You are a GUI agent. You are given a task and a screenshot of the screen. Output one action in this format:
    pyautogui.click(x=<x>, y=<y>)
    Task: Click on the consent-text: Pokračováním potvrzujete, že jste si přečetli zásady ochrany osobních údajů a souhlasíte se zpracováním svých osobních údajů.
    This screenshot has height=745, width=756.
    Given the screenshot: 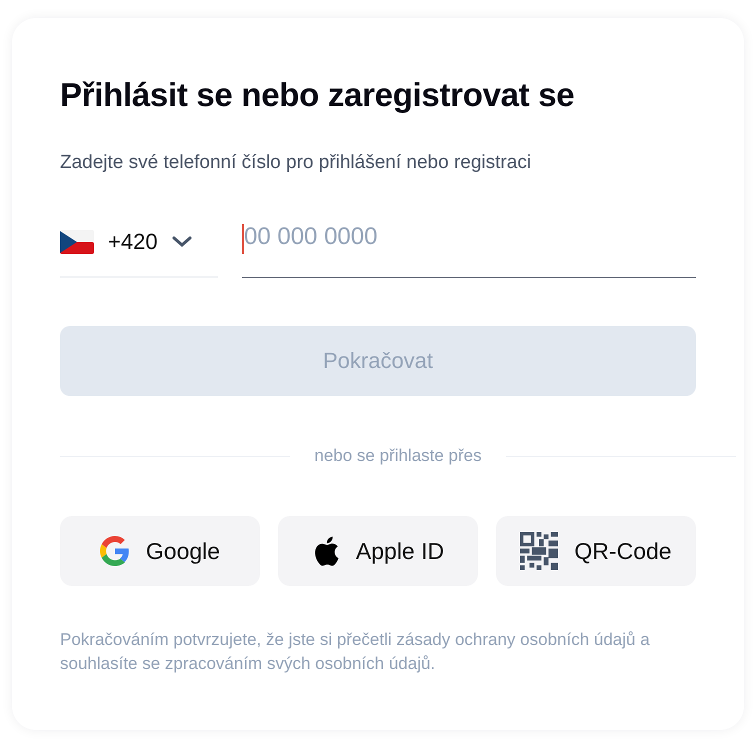 What is the action you would take?
    pyautogui.click(x=355, y=652)
    